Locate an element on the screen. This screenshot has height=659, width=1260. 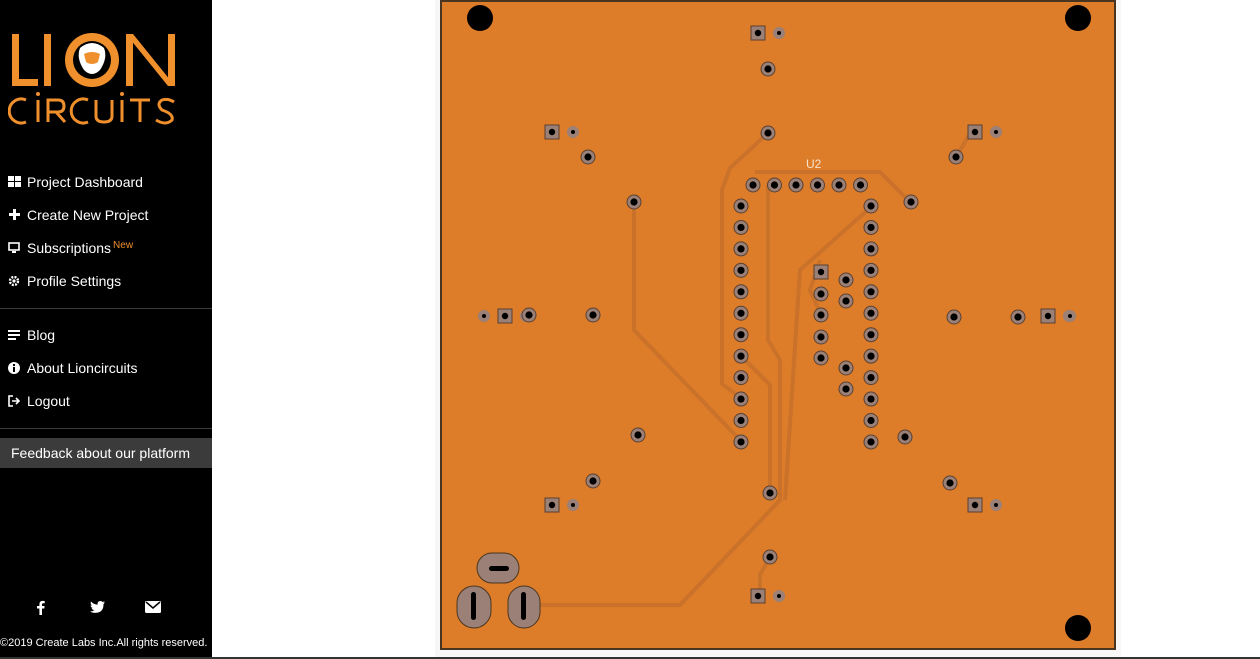
lion-circuits-logo is located at coordinates (102, 80).